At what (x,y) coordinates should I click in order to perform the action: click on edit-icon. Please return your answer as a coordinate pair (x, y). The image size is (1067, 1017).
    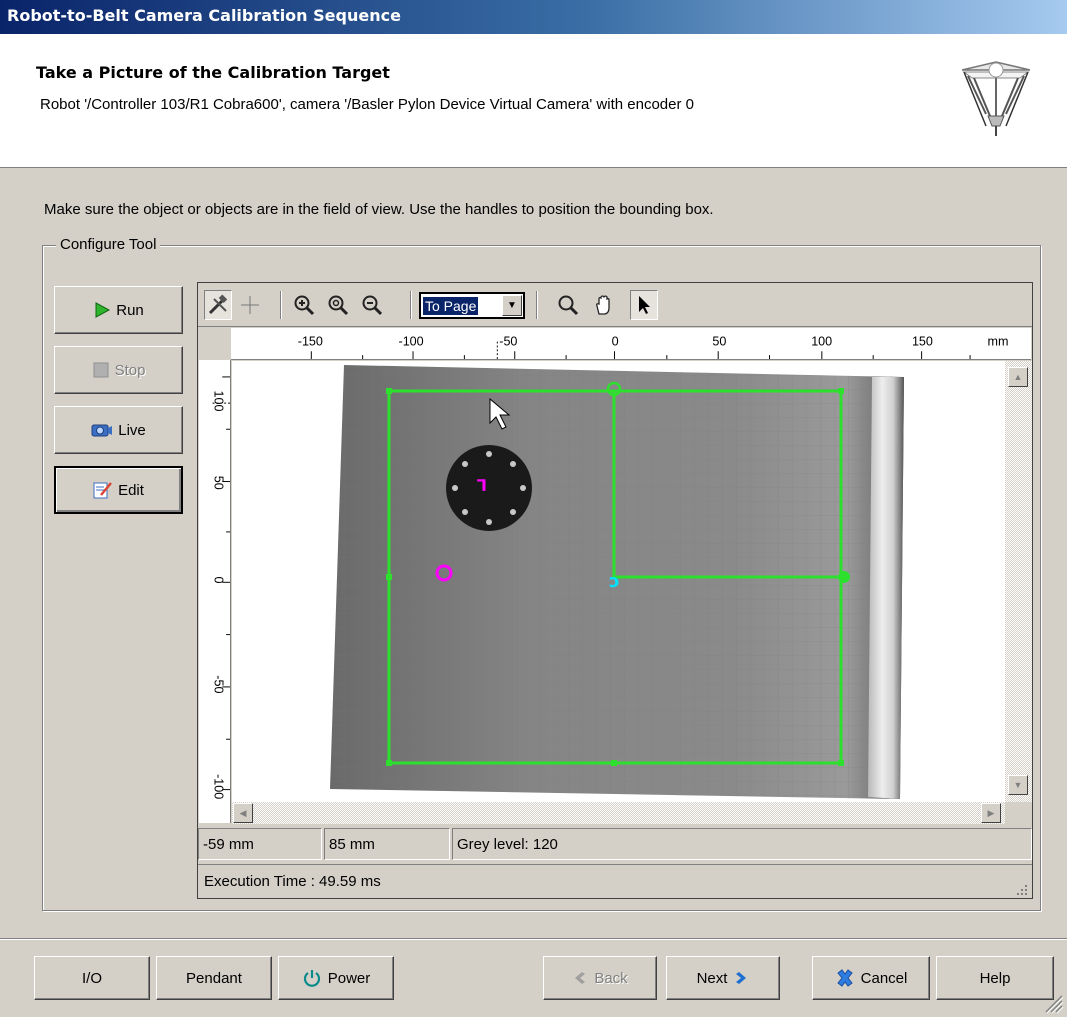
    Looking at the image, I should click on (103, 490).